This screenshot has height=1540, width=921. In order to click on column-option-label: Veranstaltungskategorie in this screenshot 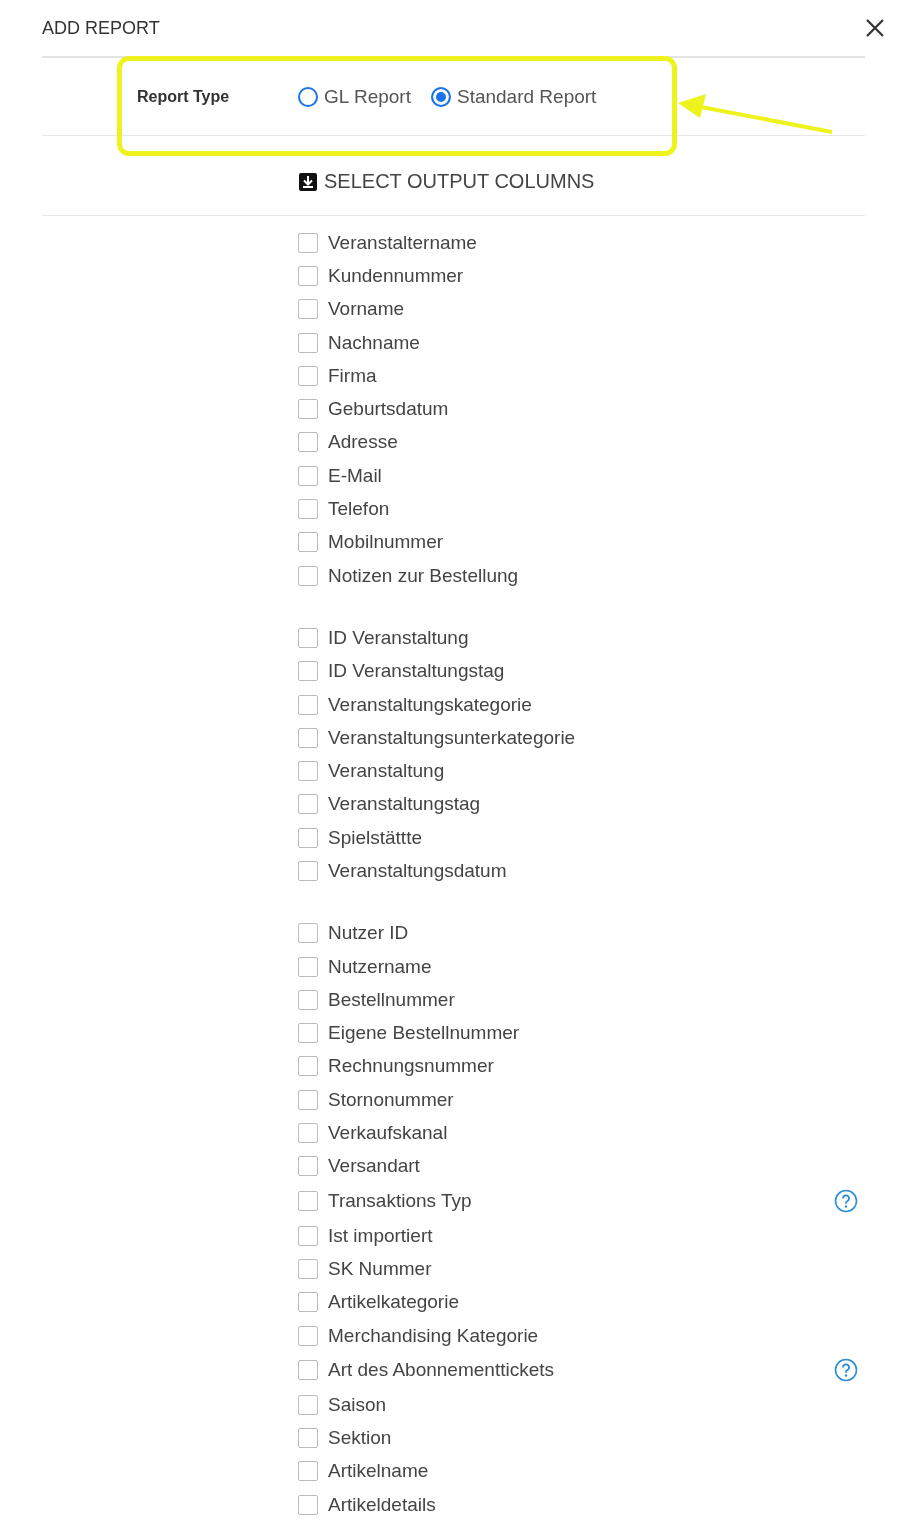, I will do `click(430, 704)`.